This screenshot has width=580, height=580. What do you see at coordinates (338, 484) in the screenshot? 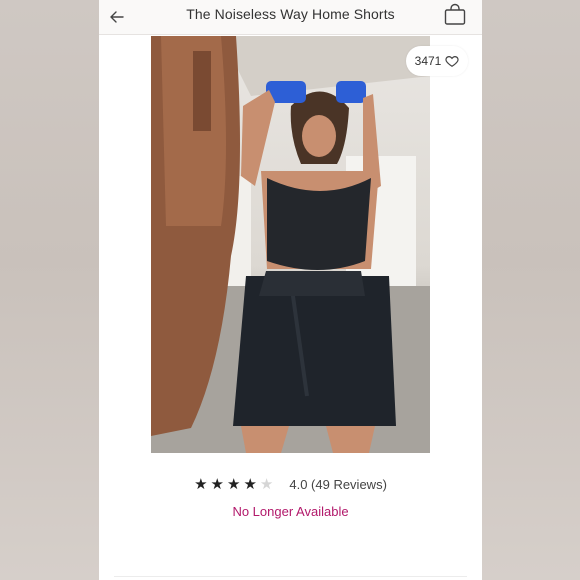
I see `rating-text: 4.0 (49 Reviews)` at bounding box center [338, 484].